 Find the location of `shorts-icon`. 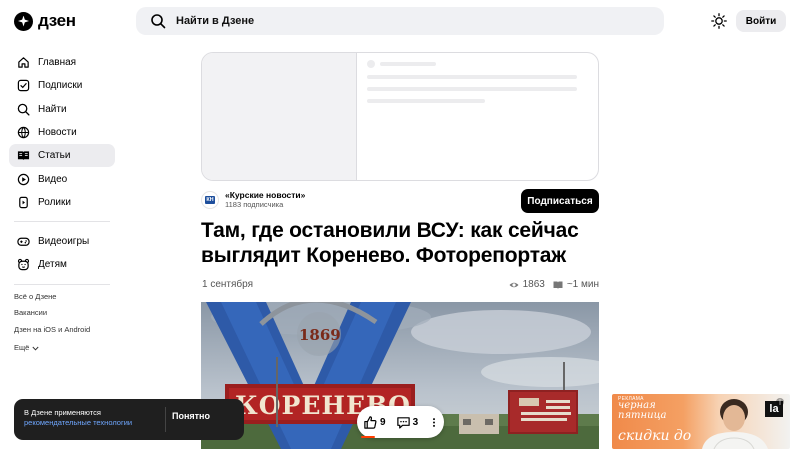

shorts-icon is located at coordinates (23, 202).